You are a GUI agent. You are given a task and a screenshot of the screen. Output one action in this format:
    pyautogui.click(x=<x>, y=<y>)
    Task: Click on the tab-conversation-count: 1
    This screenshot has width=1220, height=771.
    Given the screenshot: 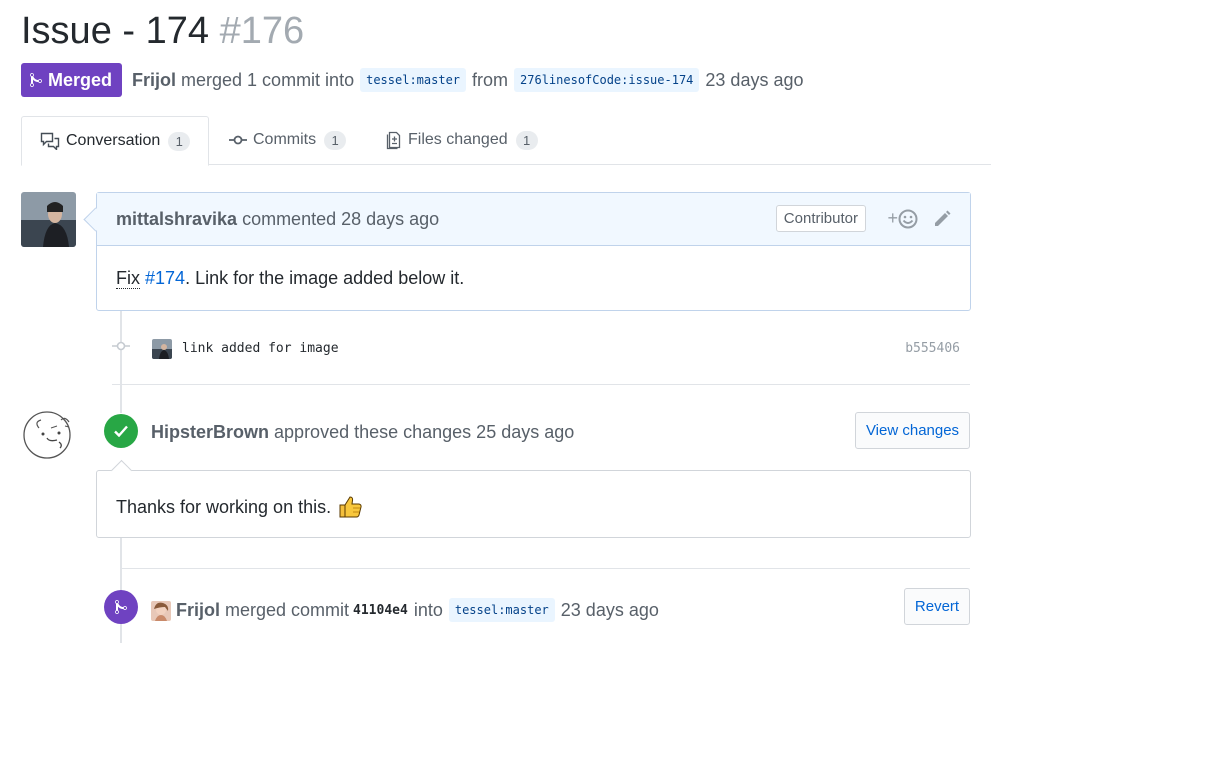 What is the action you would take?
    pyautogui.click(x=179, y=141)
    